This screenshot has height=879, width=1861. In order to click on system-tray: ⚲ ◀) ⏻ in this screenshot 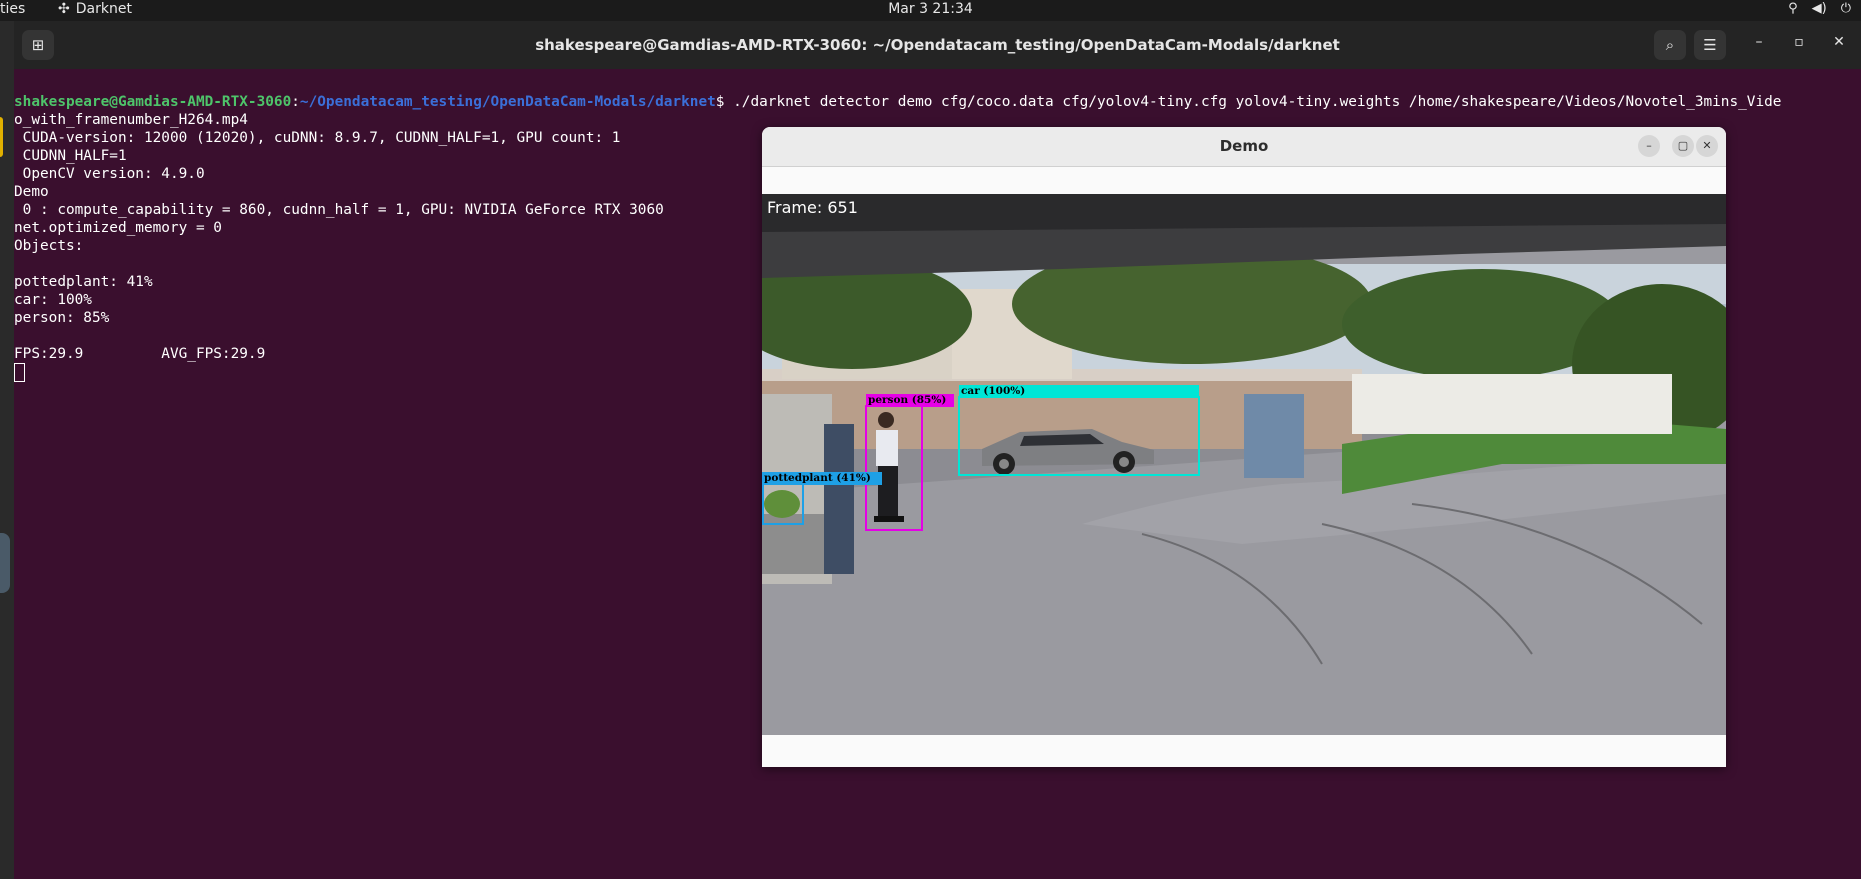, I will do `click(1819, 8)`.